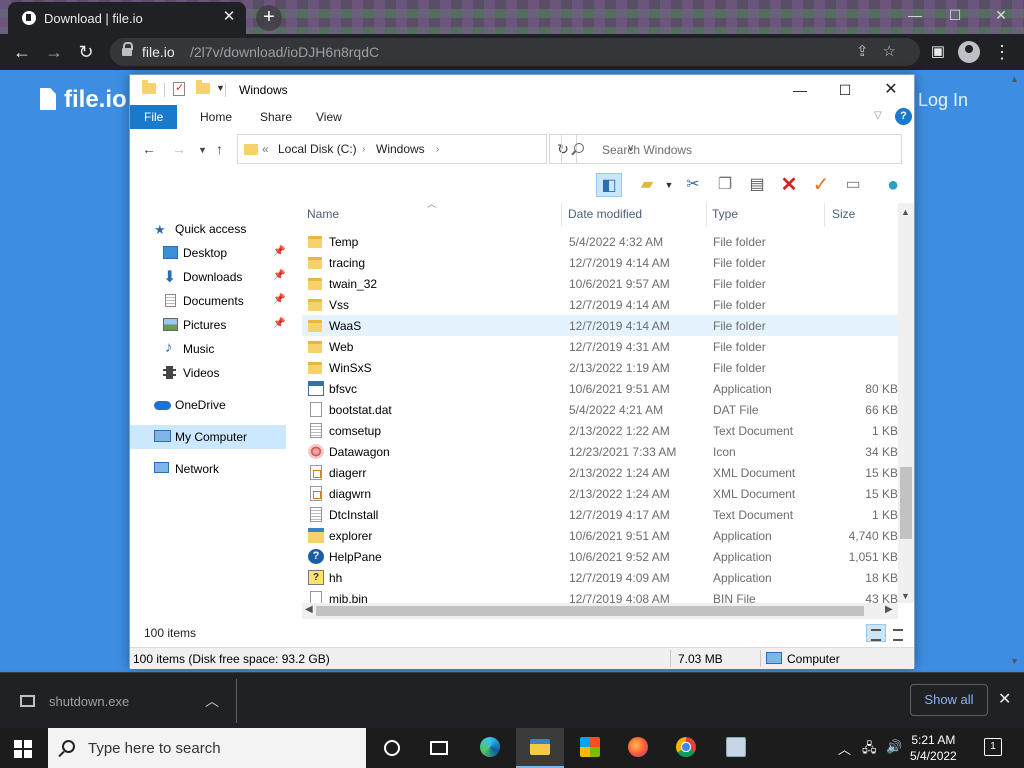 The width and height of the screenshot is (1024, 768). What do you see at coordinates (789, 185) in the screenshot?
I see `delete-icon: ✕` at bounding box center [789, 185].